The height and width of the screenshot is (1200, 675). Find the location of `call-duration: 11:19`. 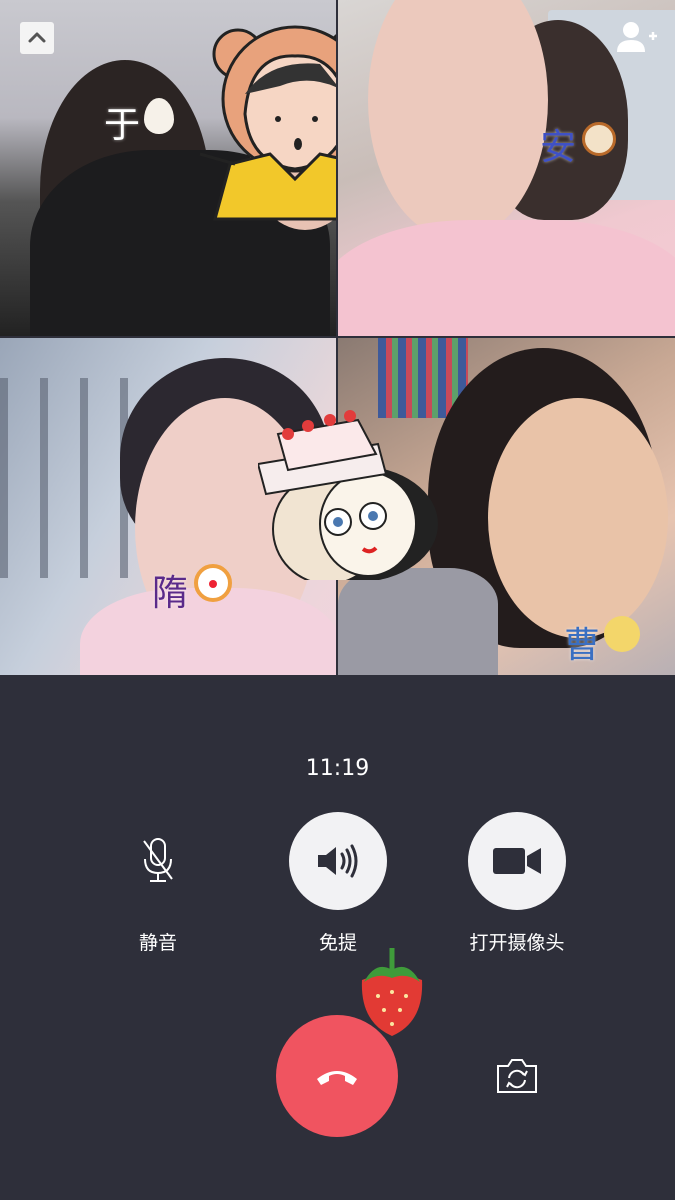

call-duration: 11:19 is located at coordinates (337, 768).